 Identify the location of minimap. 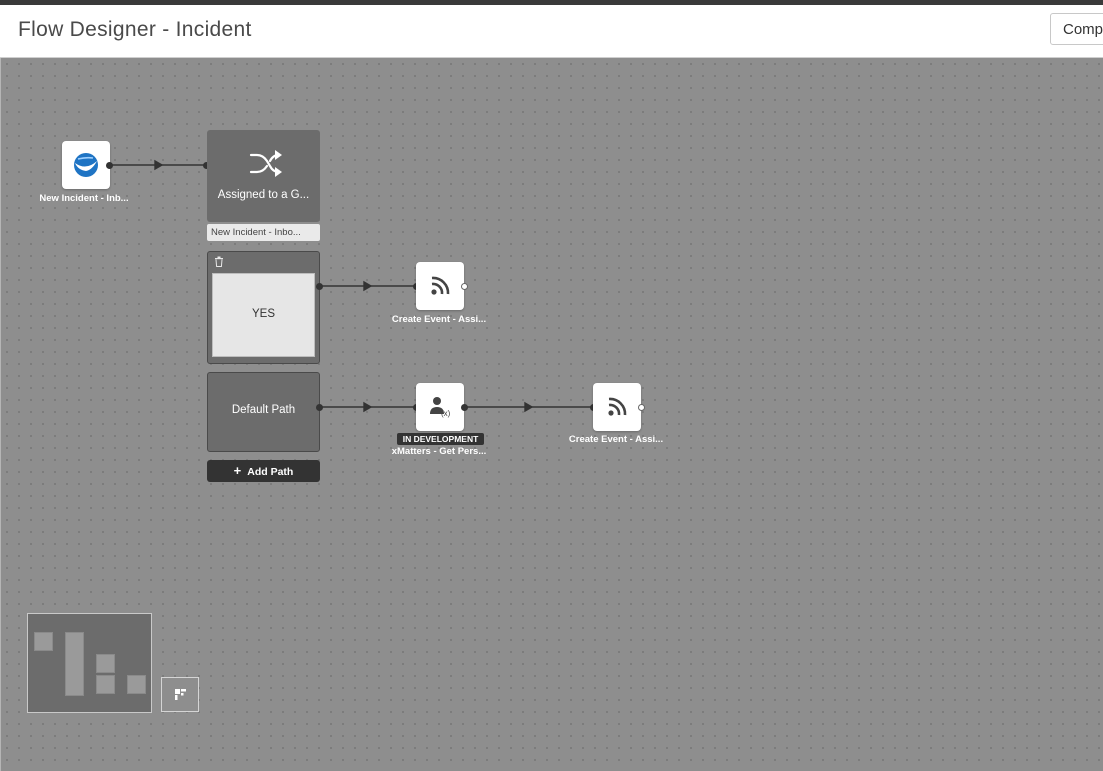
(89, 663).